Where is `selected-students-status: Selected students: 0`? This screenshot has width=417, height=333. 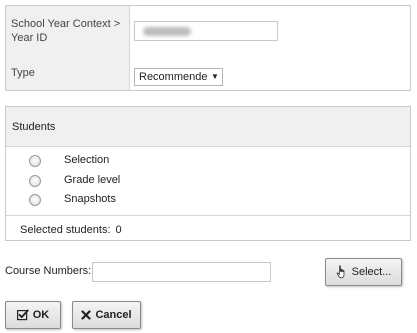 selected-students-status: Selected students: 0 is located at coordinates (208, 227).